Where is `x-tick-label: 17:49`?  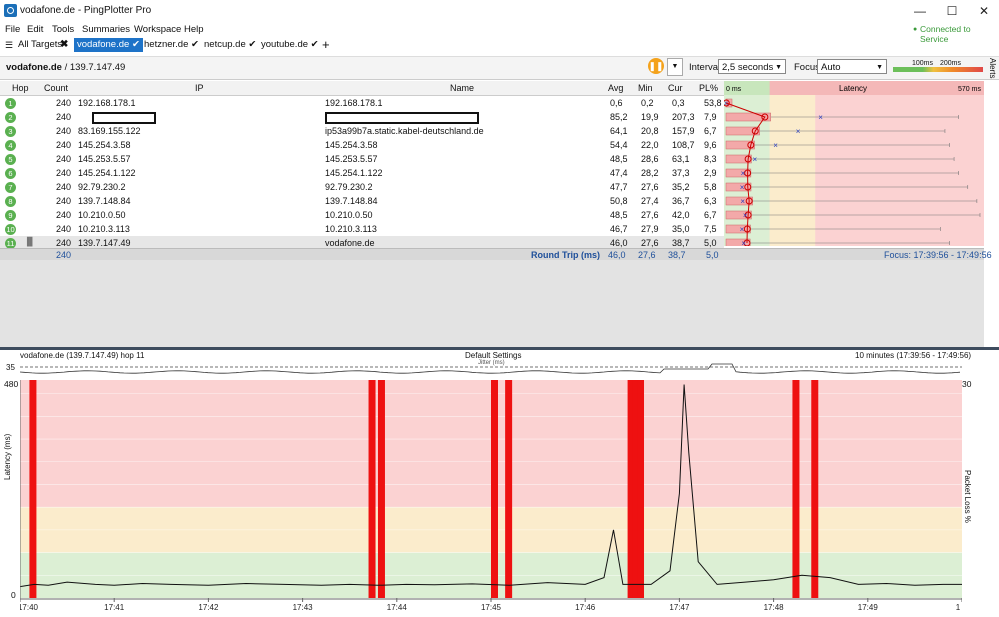 x-tick-label: 17:49 is located at coordinates (868, 607).